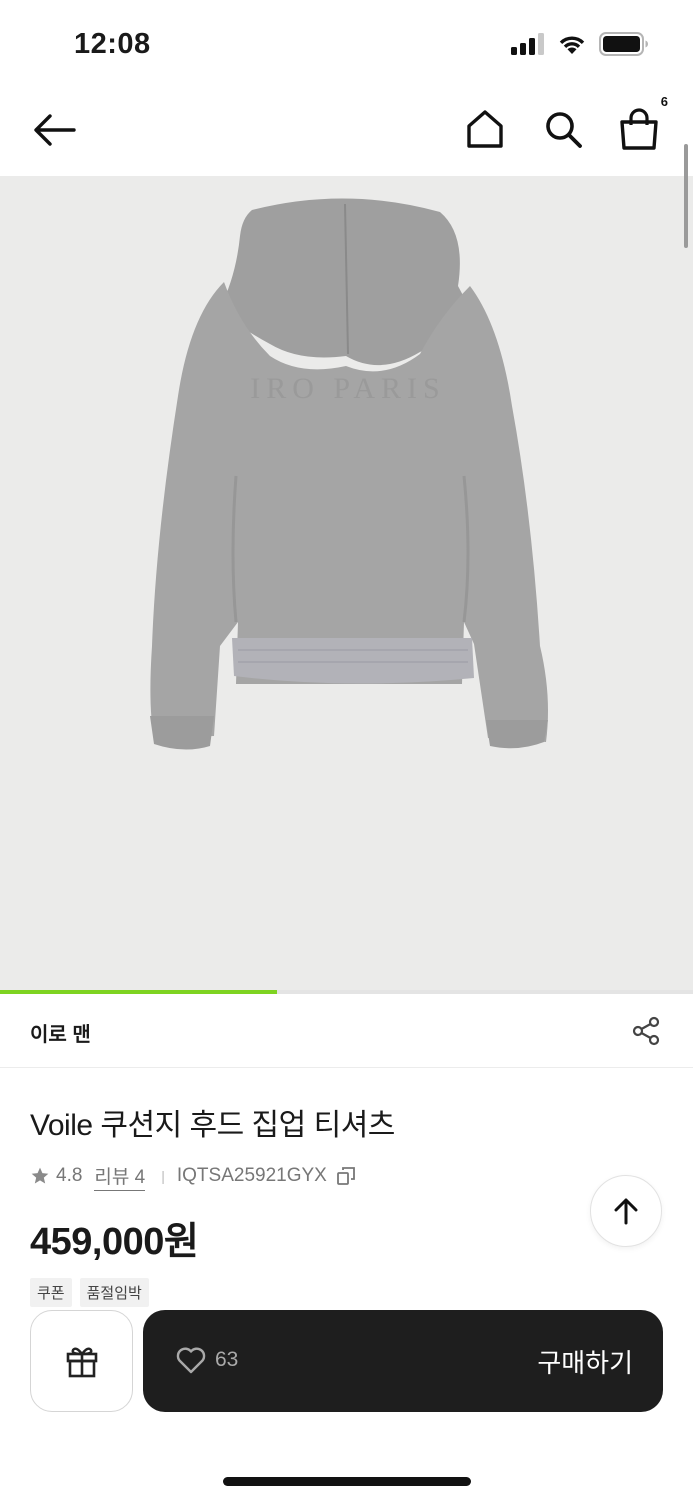  What do you see at coordinates (346, 1031) in the screenshot?
I see `brand-row: 이로 맨` at bounding box center [346, 1031].